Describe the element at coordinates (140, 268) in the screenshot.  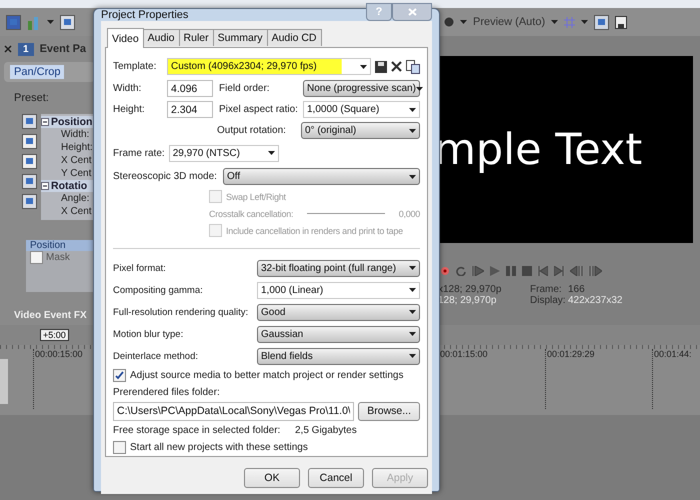
I see `field-label: Pixel format:` at that location.